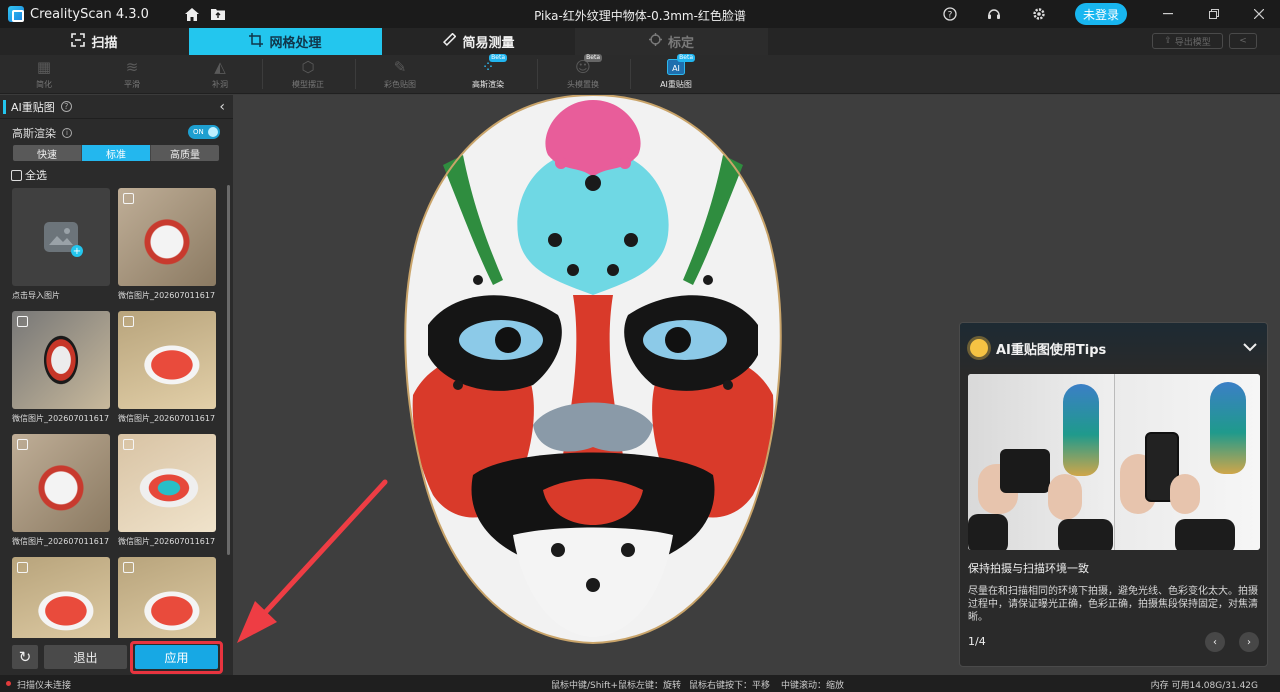  What do you see at coordinates (16, 175) in the screenshot?
I see `checkbox` at bounding box center [16, 175].